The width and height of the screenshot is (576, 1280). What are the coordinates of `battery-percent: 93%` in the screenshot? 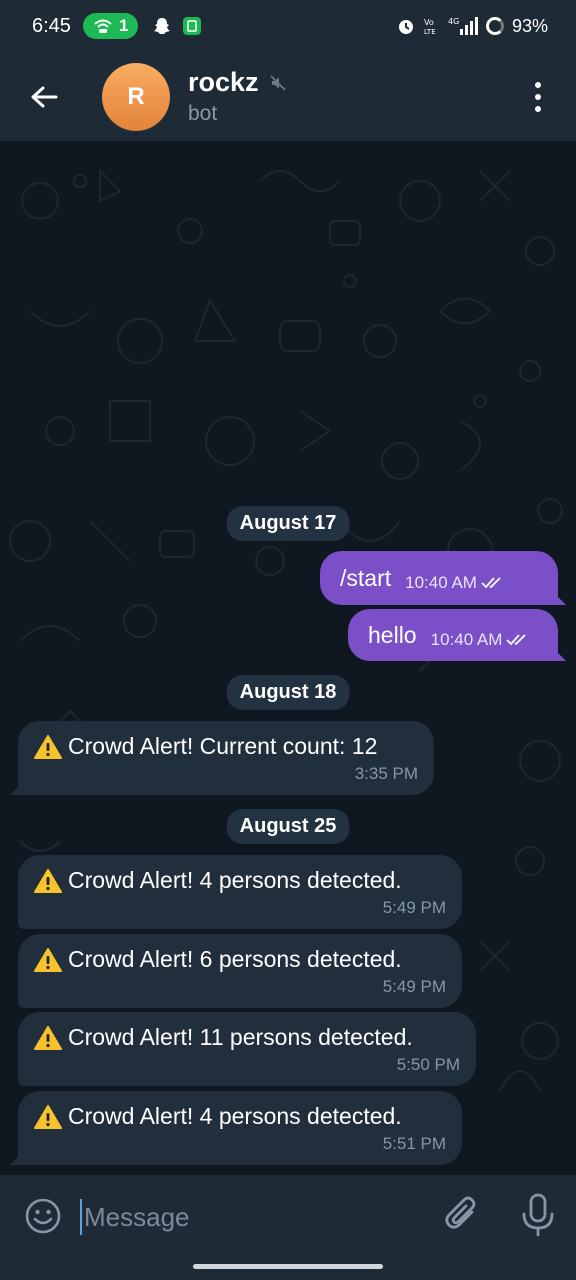 It's located at (529, 25).